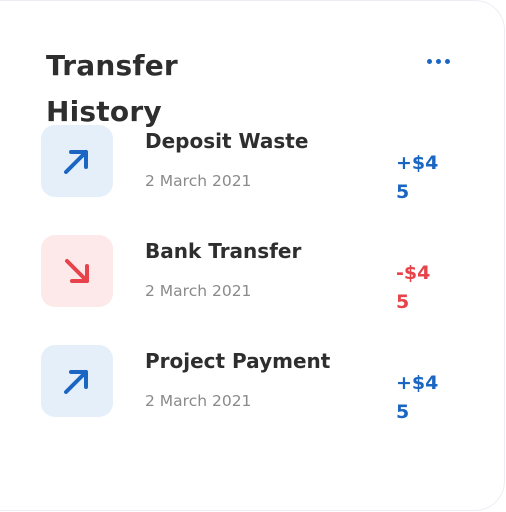 This screenshot has width=506, height=512. Describe the element at coordinates (250, 164) in the screenshot. I see `transaction-item: Deposit Waste 2 March 2021 +$45` at that location.